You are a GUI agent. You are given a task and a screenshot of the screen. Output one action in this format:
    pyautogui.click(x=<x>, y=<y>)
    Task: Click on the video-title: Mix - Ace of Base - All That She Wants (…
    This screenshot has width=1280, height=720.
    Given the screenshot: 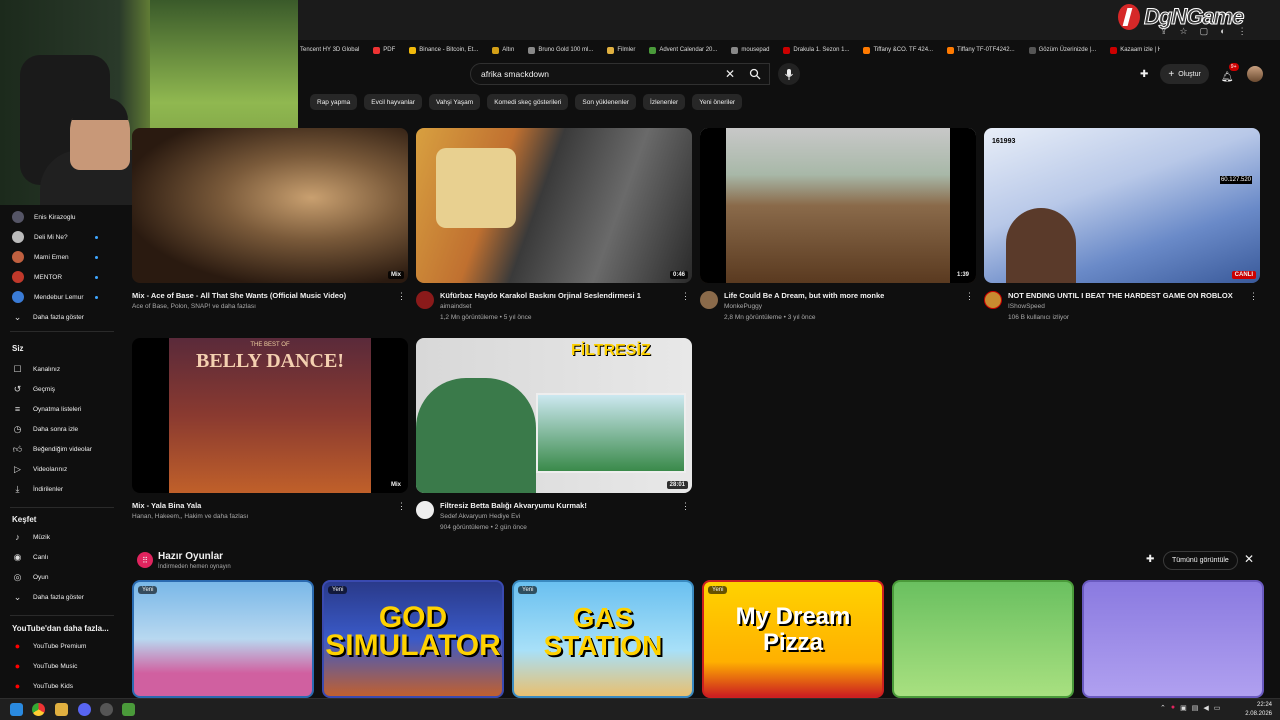 What is the action you would take?
    pyautogui.click(x=262, y=295)
    